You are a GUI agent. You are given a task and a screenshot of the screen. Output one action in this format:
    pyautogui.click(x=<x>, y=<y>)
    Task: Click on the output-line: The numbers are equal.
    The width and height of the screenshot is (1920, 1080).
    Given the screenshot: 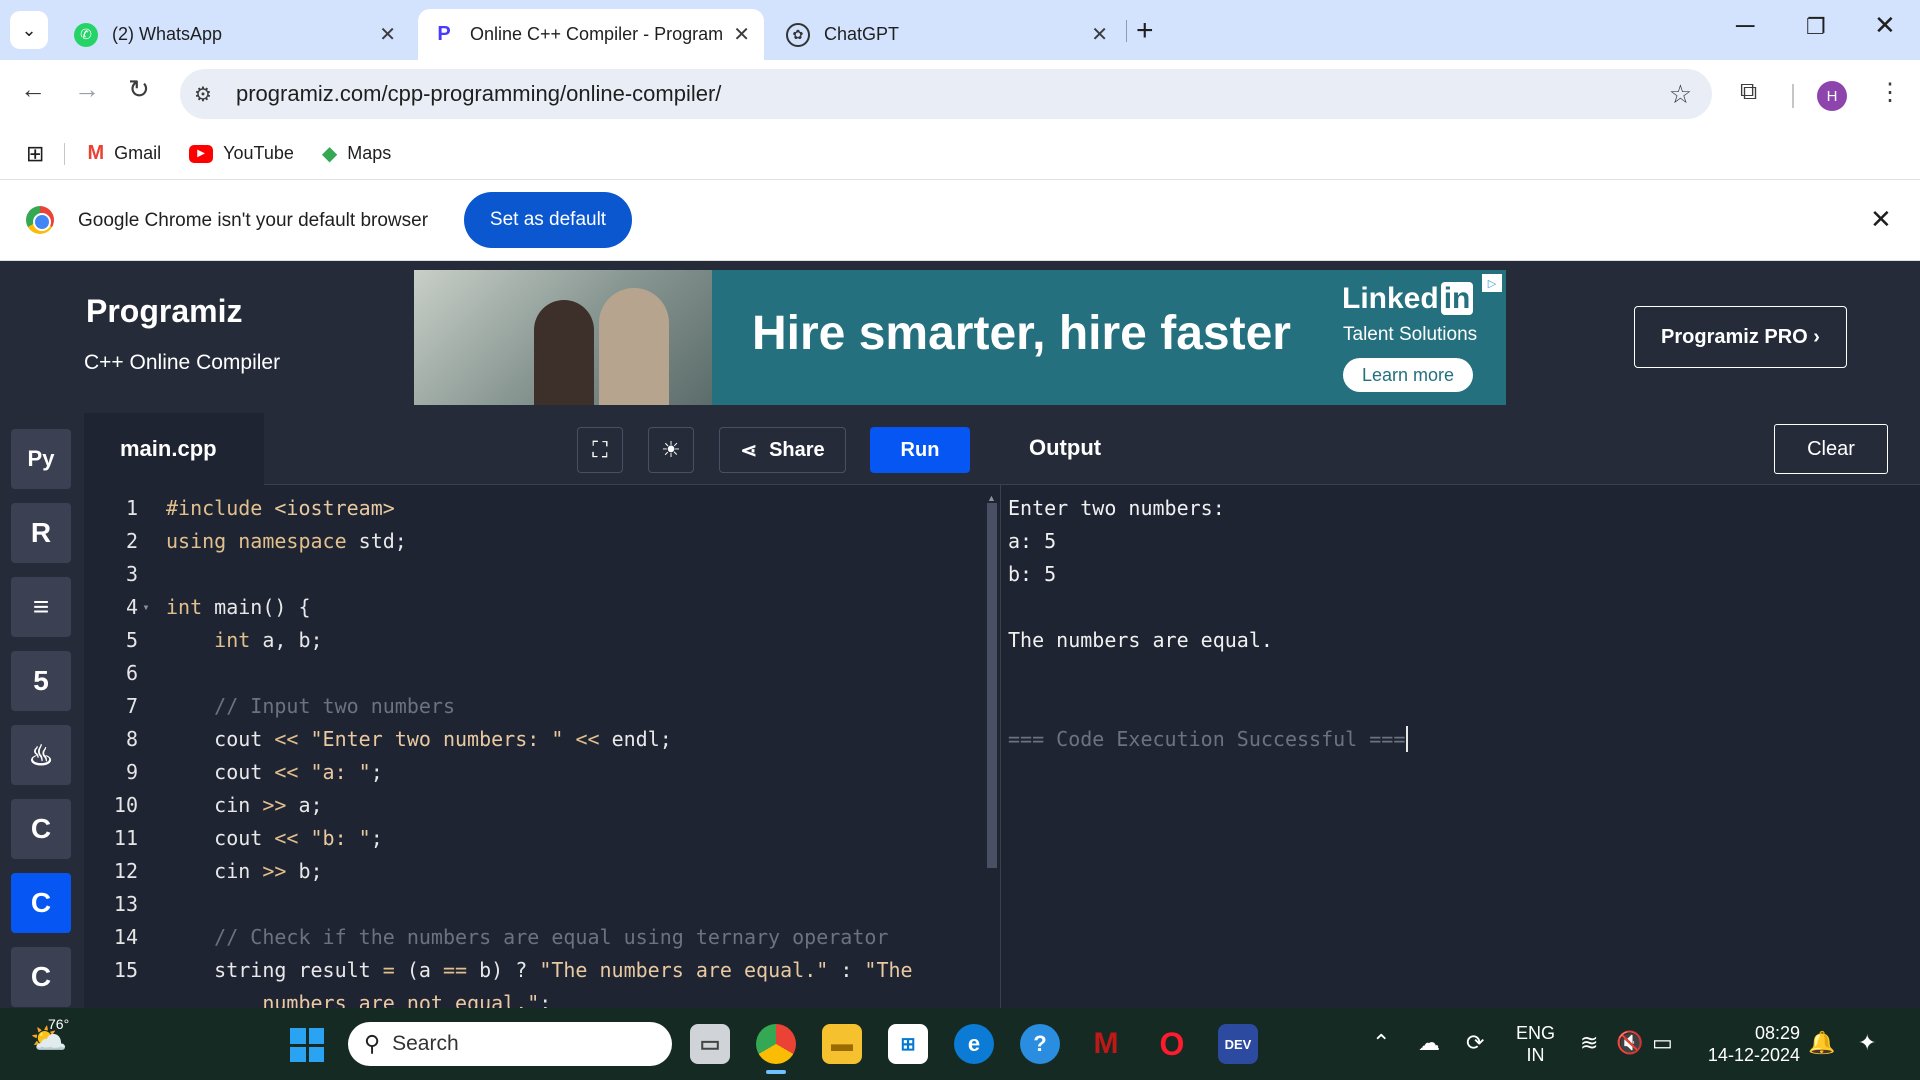 What is the action you would take?
    pyautogui.click(x=1140, y=639)
    